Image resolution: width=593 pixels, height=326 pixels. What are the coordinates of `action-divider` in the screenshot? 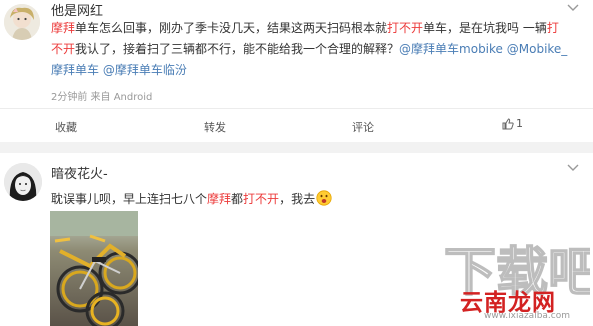 It's located at (296, 108).